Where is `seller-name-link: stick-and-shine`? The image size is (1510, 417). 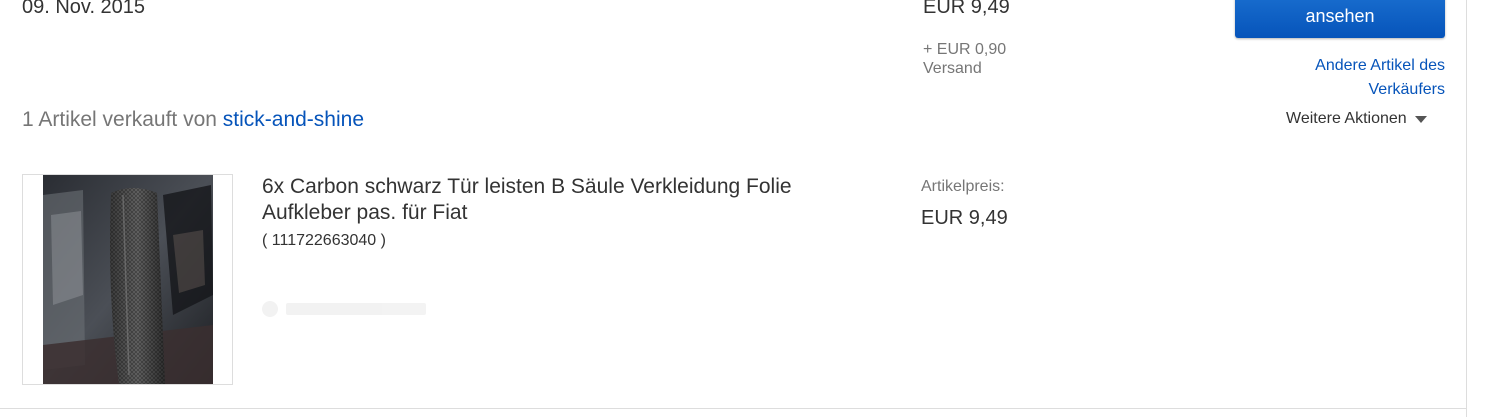
seller-name-link: stick-and-shine is located at coordinates (293, 119).